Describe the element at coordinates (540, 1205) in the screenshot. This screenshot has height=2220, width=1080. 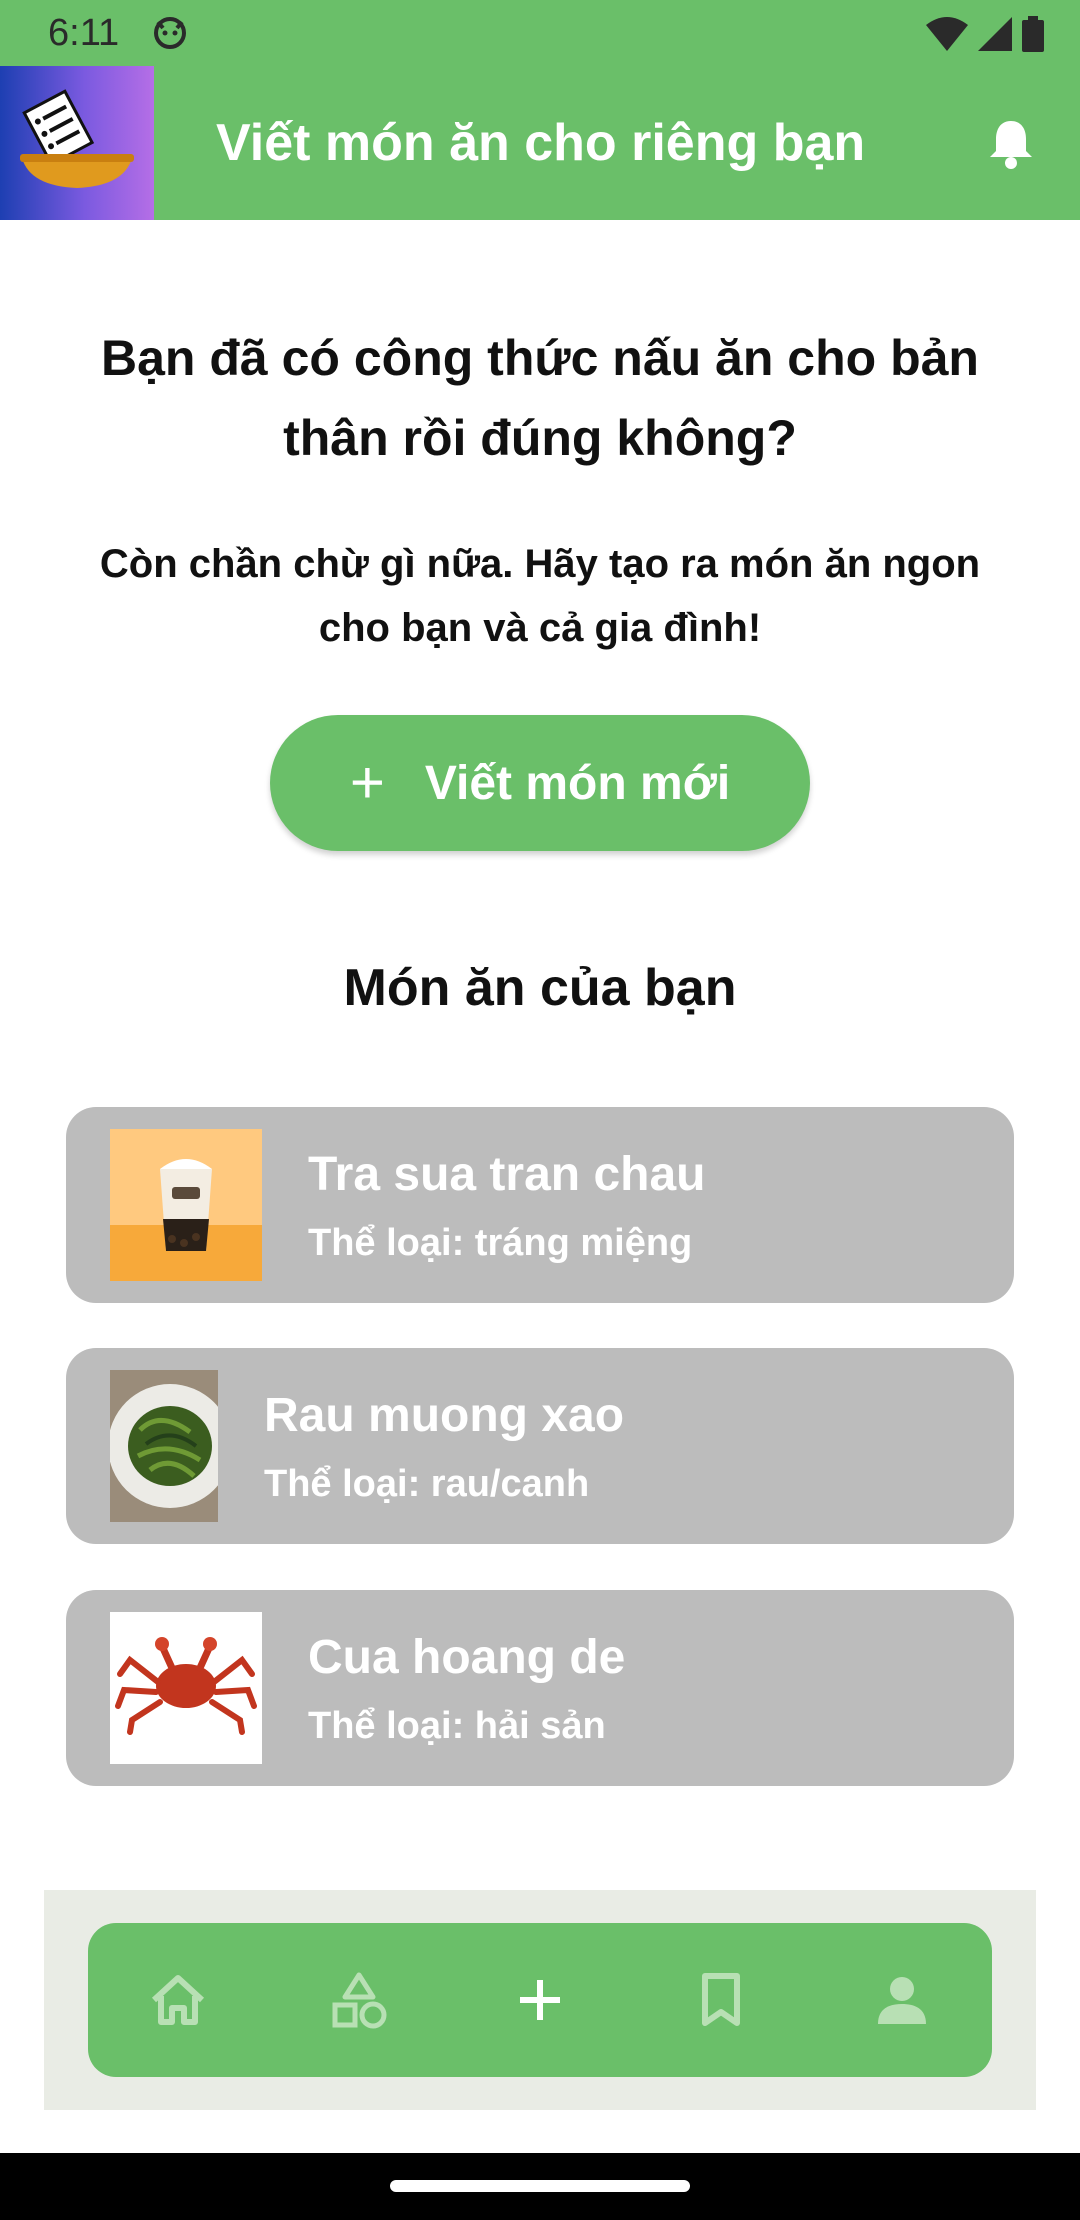
I see `recipe-card: Tra sua tran chau Thể loại: tráng miệng` at that location.